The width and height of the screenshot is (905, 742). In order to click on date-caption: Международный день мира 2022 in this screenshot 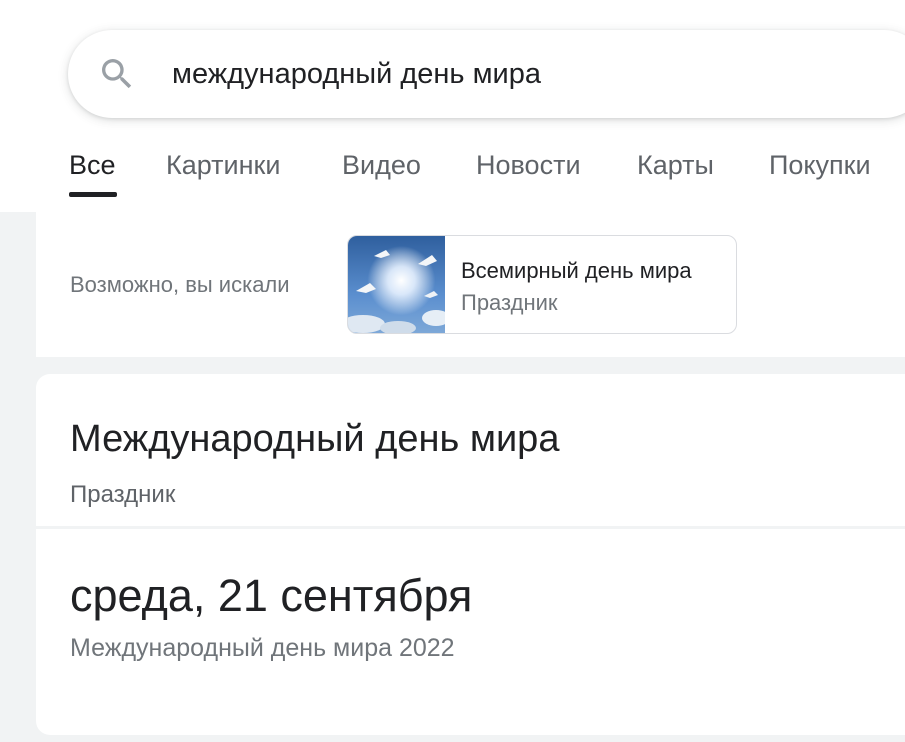, I will do `click(262, 648)`.